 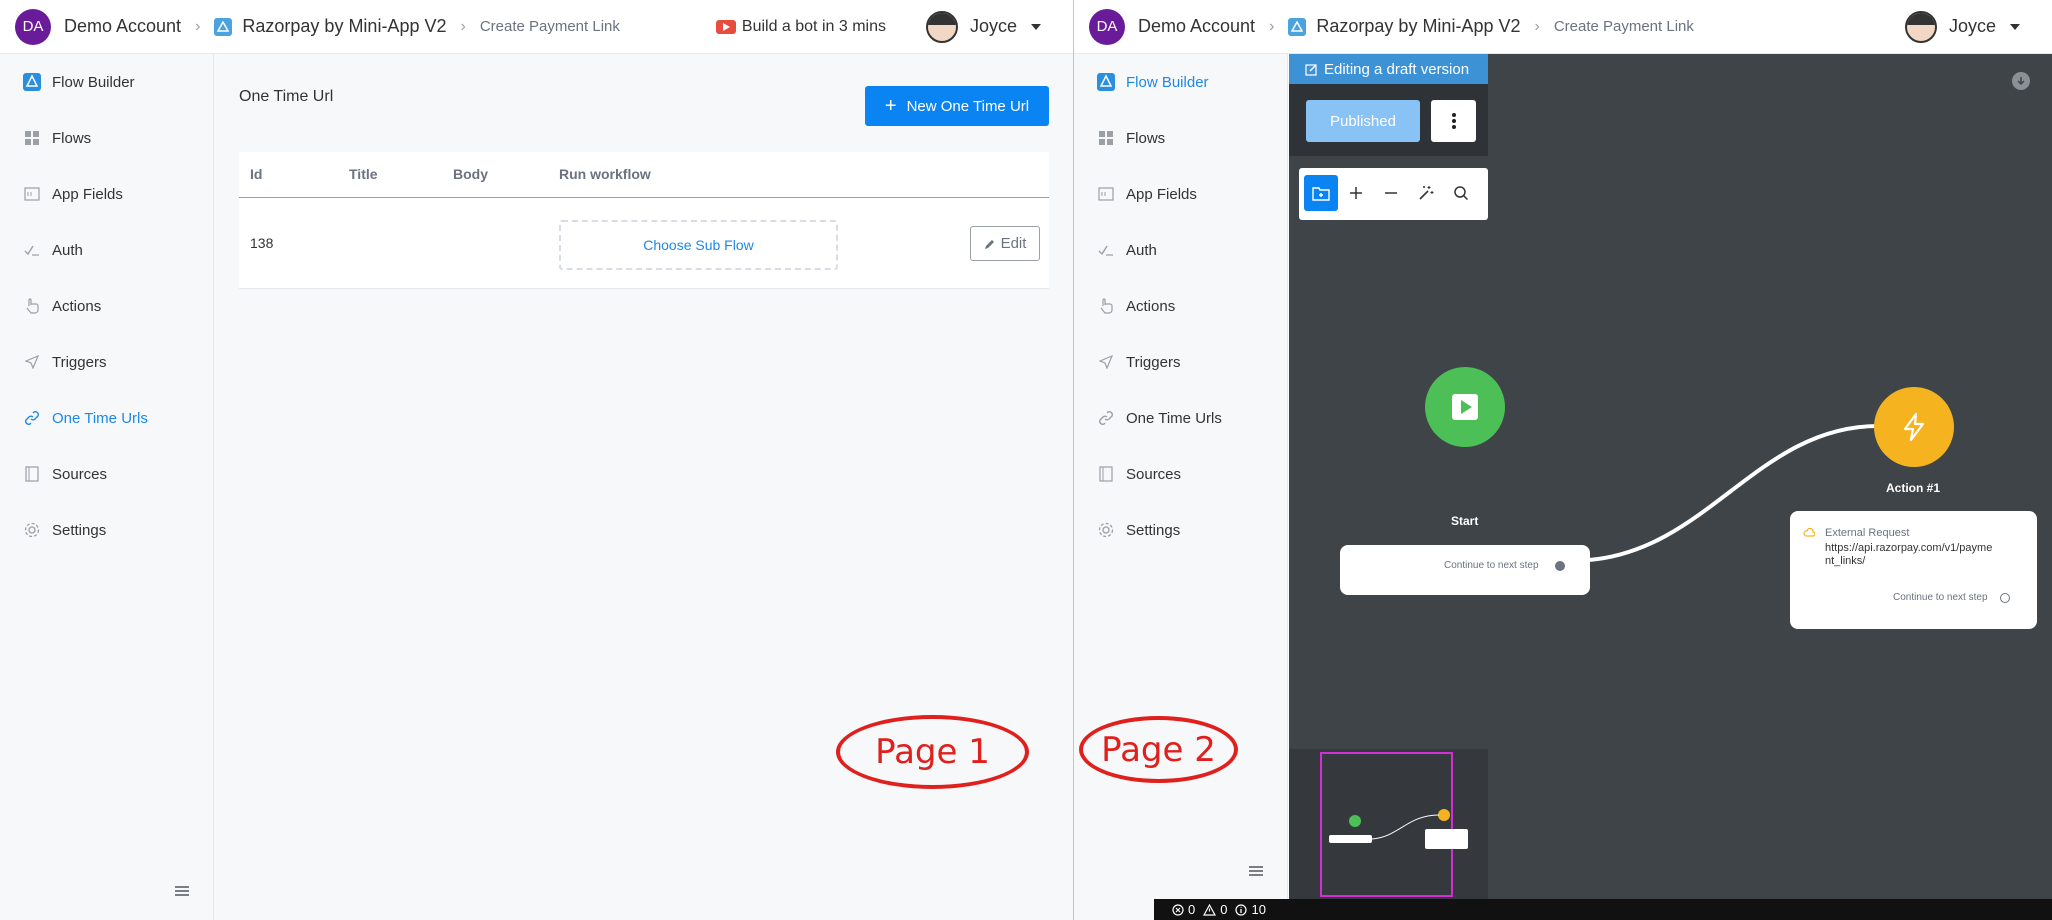 What do you see at coordinates (1426, 193) in the screenshot?
I see `tool-auto-layout` at bounding box center [1426, 193].